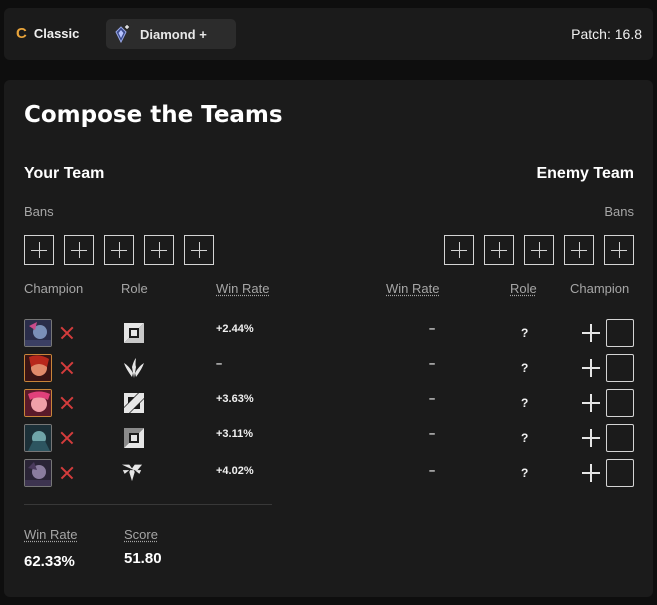 Image resolution: width=657 pixels, height=605 pixels. What do you see at coordinates (56, 33) in the screenshot?
I see `mode-label: Classic` at bounding box center [56, 33].